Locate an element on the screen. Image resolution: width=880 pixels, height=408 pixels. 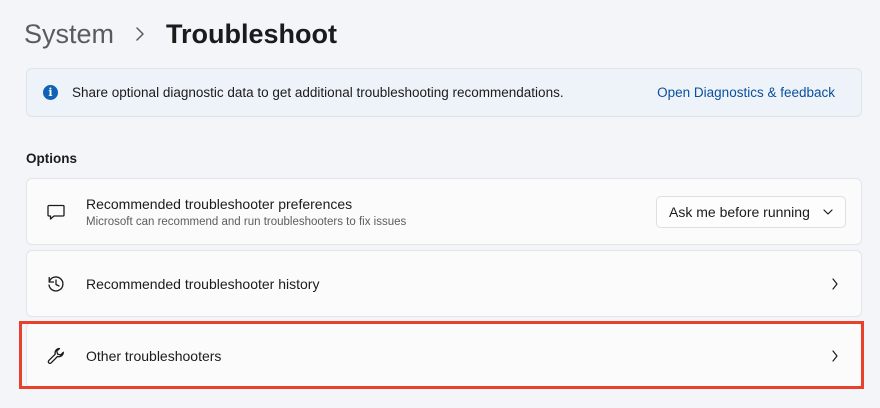
history-icon is located at coordinates (56, 284).